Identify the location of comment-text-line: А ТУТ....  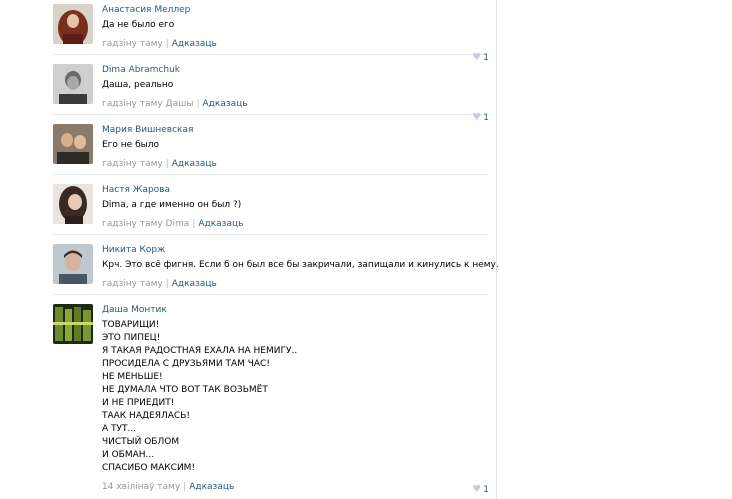
(119, 429).